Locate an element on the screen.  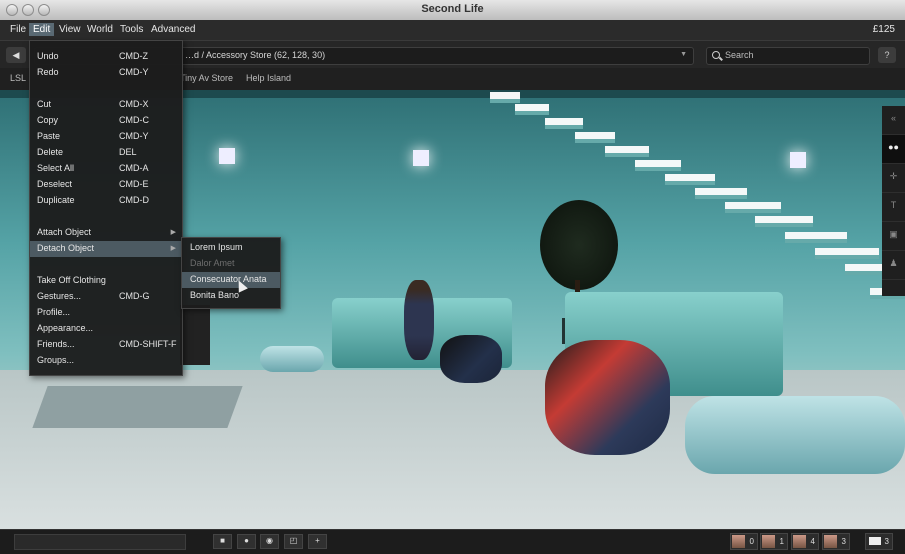
help-icon: ? is located at coordinates (887, 55).